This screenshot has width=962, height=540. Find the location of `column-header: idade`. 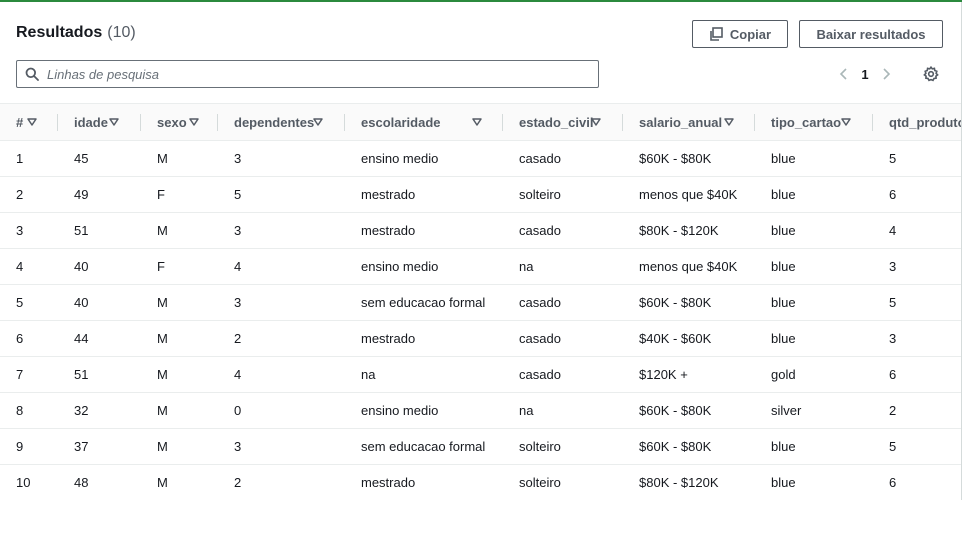

column-header: idade is located at coordinates (99, 122).